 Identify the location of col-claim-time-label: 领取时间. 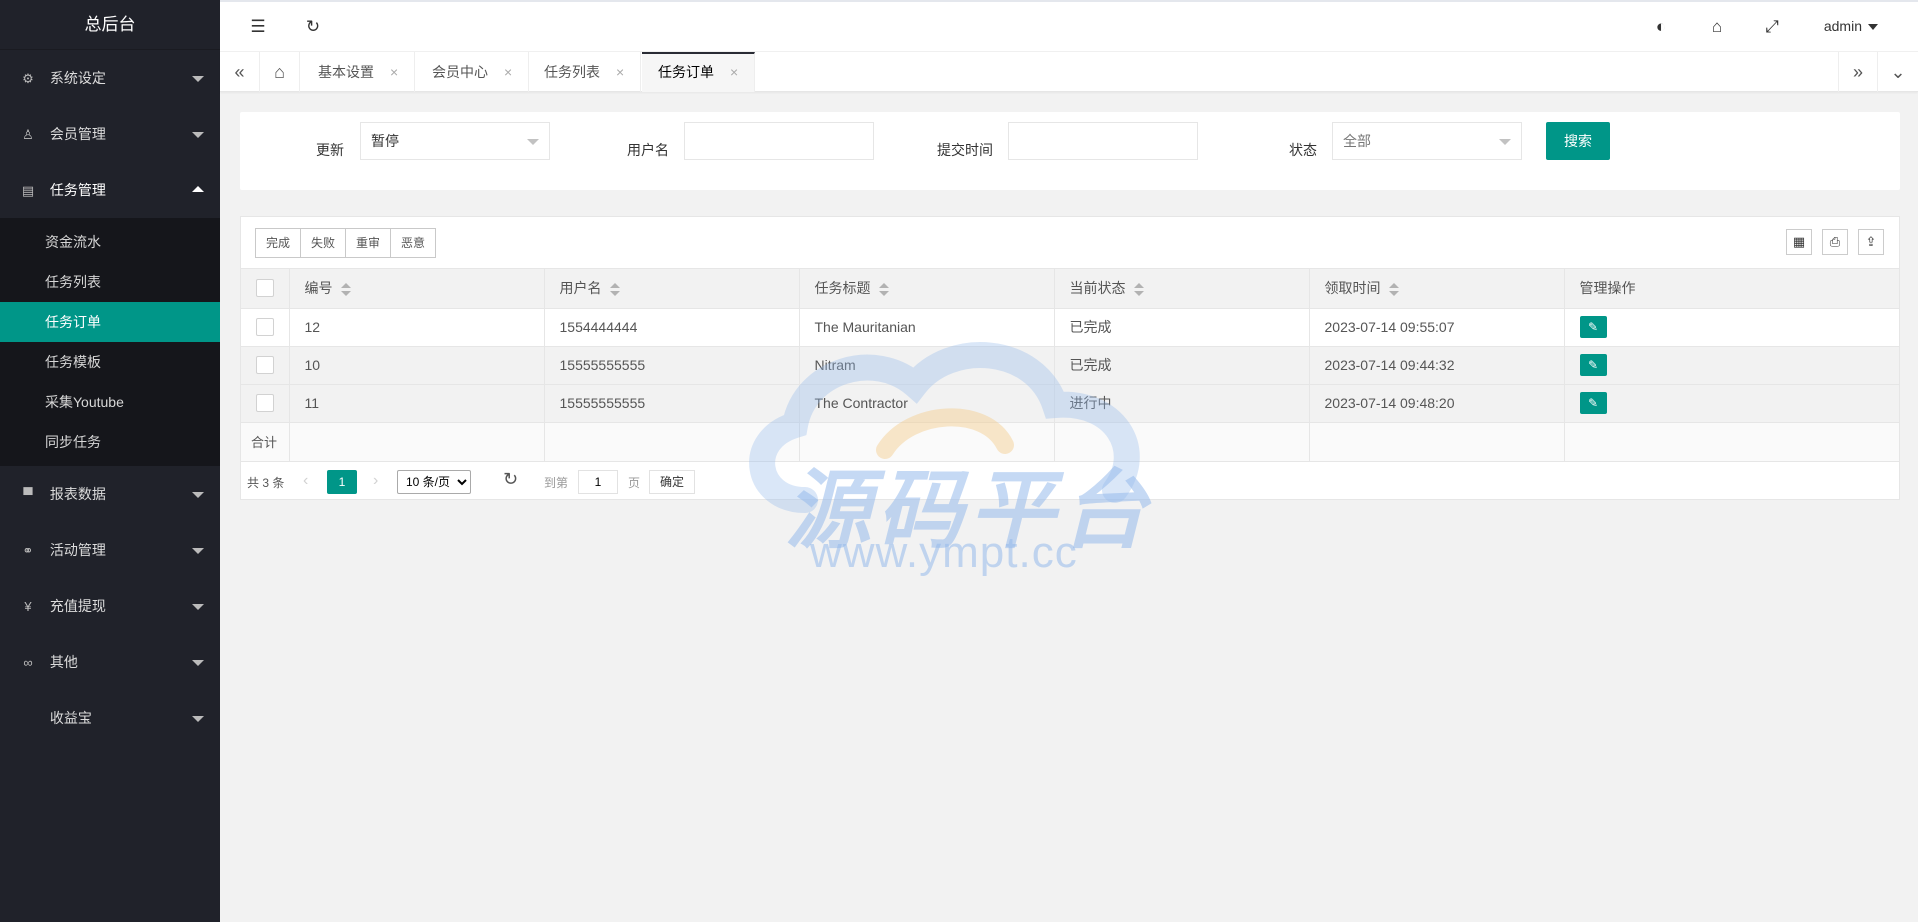
(1352, 288).